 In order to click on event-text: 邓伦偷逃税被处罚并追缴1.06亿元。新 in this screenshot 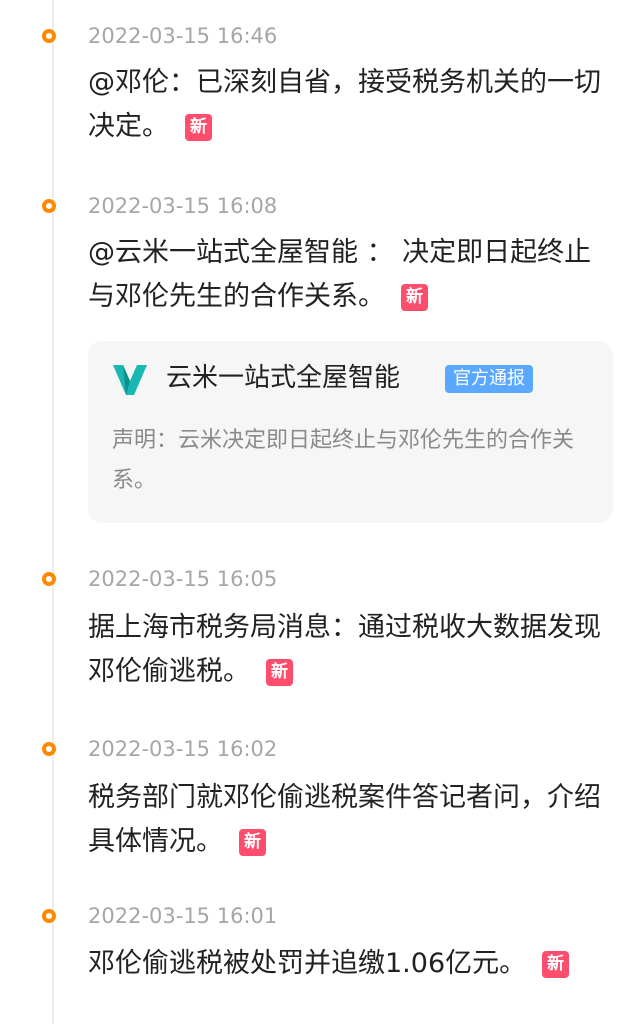, I will do `click(350, 964)`.